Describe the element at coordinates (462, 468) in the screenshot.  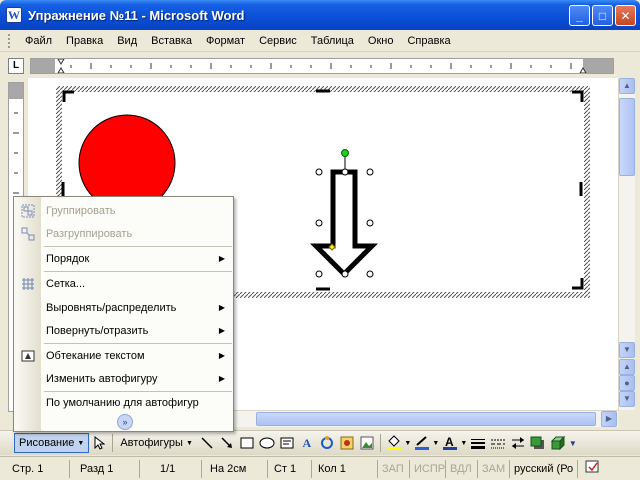
I see `status-ext: ВДЛ` at that location.